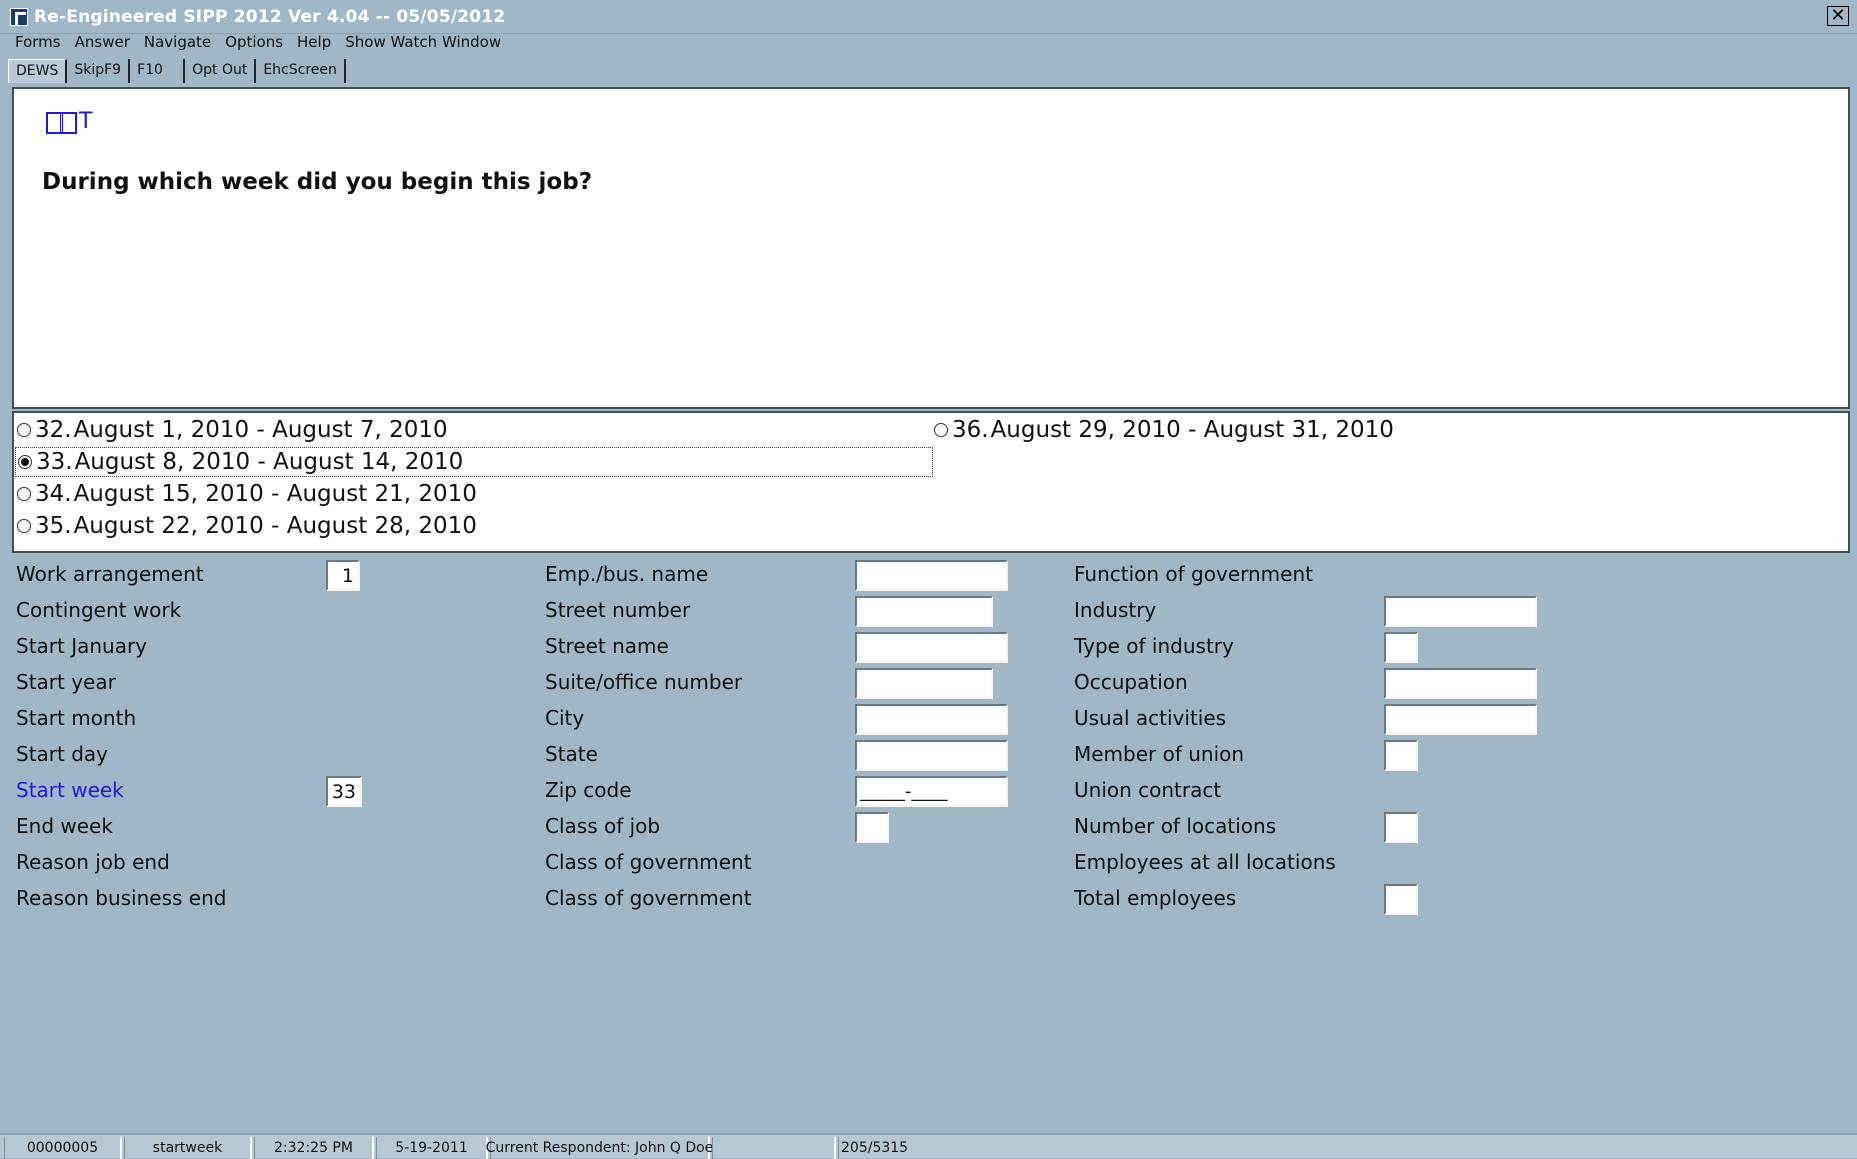  What do you see at coordinates (571, 754) in the screenshot?
I see `label-state: State` at bounding box center [571, 754].